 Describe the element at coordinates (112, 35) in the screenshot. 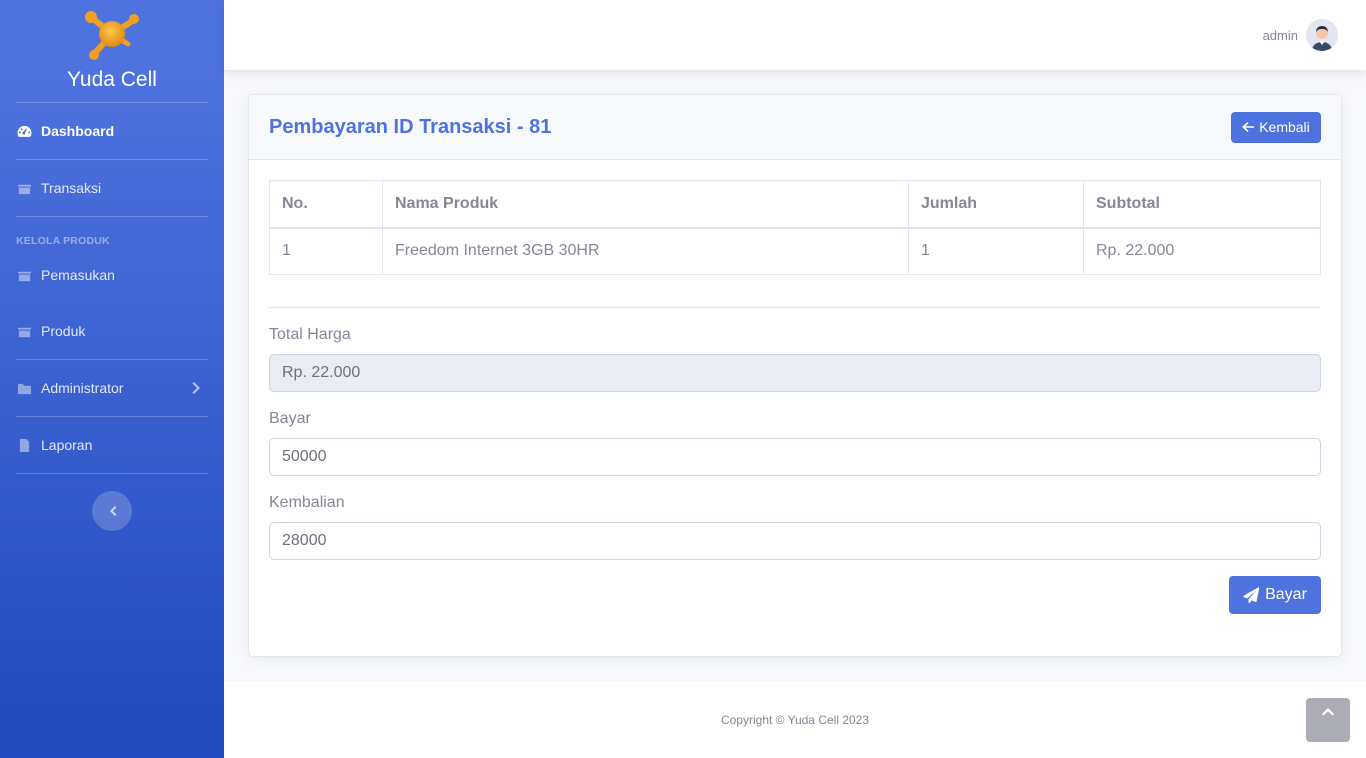

I see `molecule-logo-icon` at that location.